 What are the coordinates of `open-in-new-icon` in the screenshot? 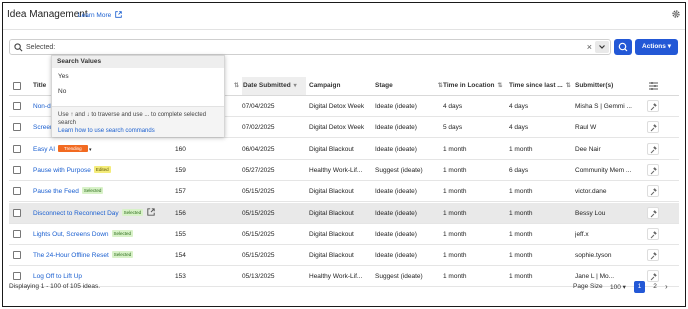 It's located at (151, 211).